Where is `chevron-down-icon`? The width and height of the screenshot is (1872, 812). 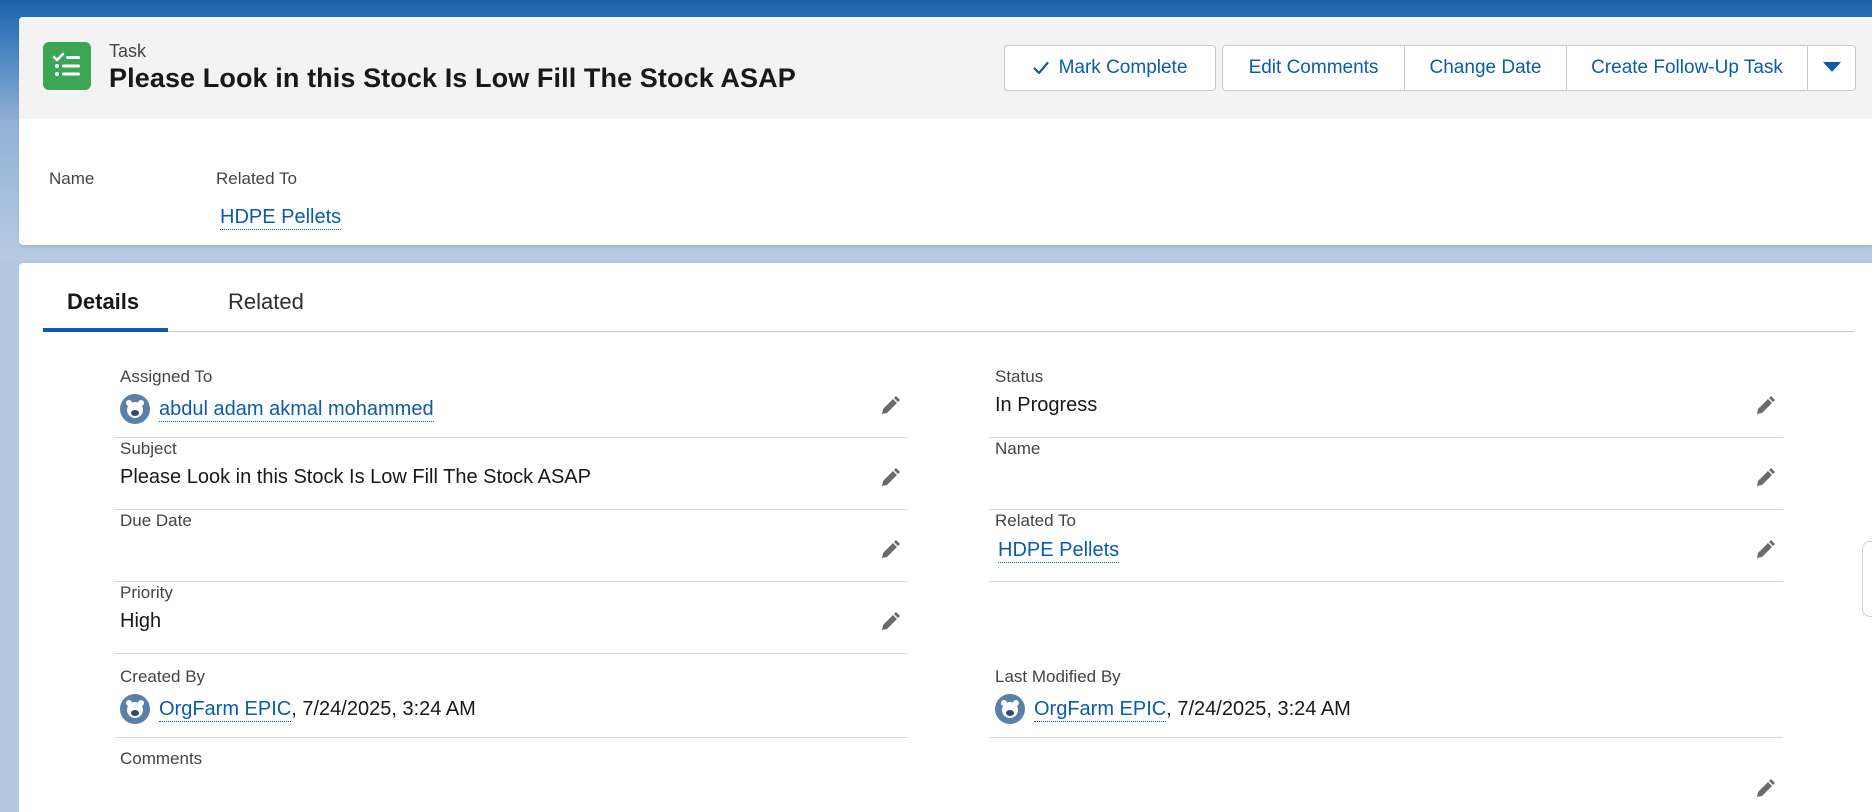 chevron-down-icon is located at coordinates (1832, 68).